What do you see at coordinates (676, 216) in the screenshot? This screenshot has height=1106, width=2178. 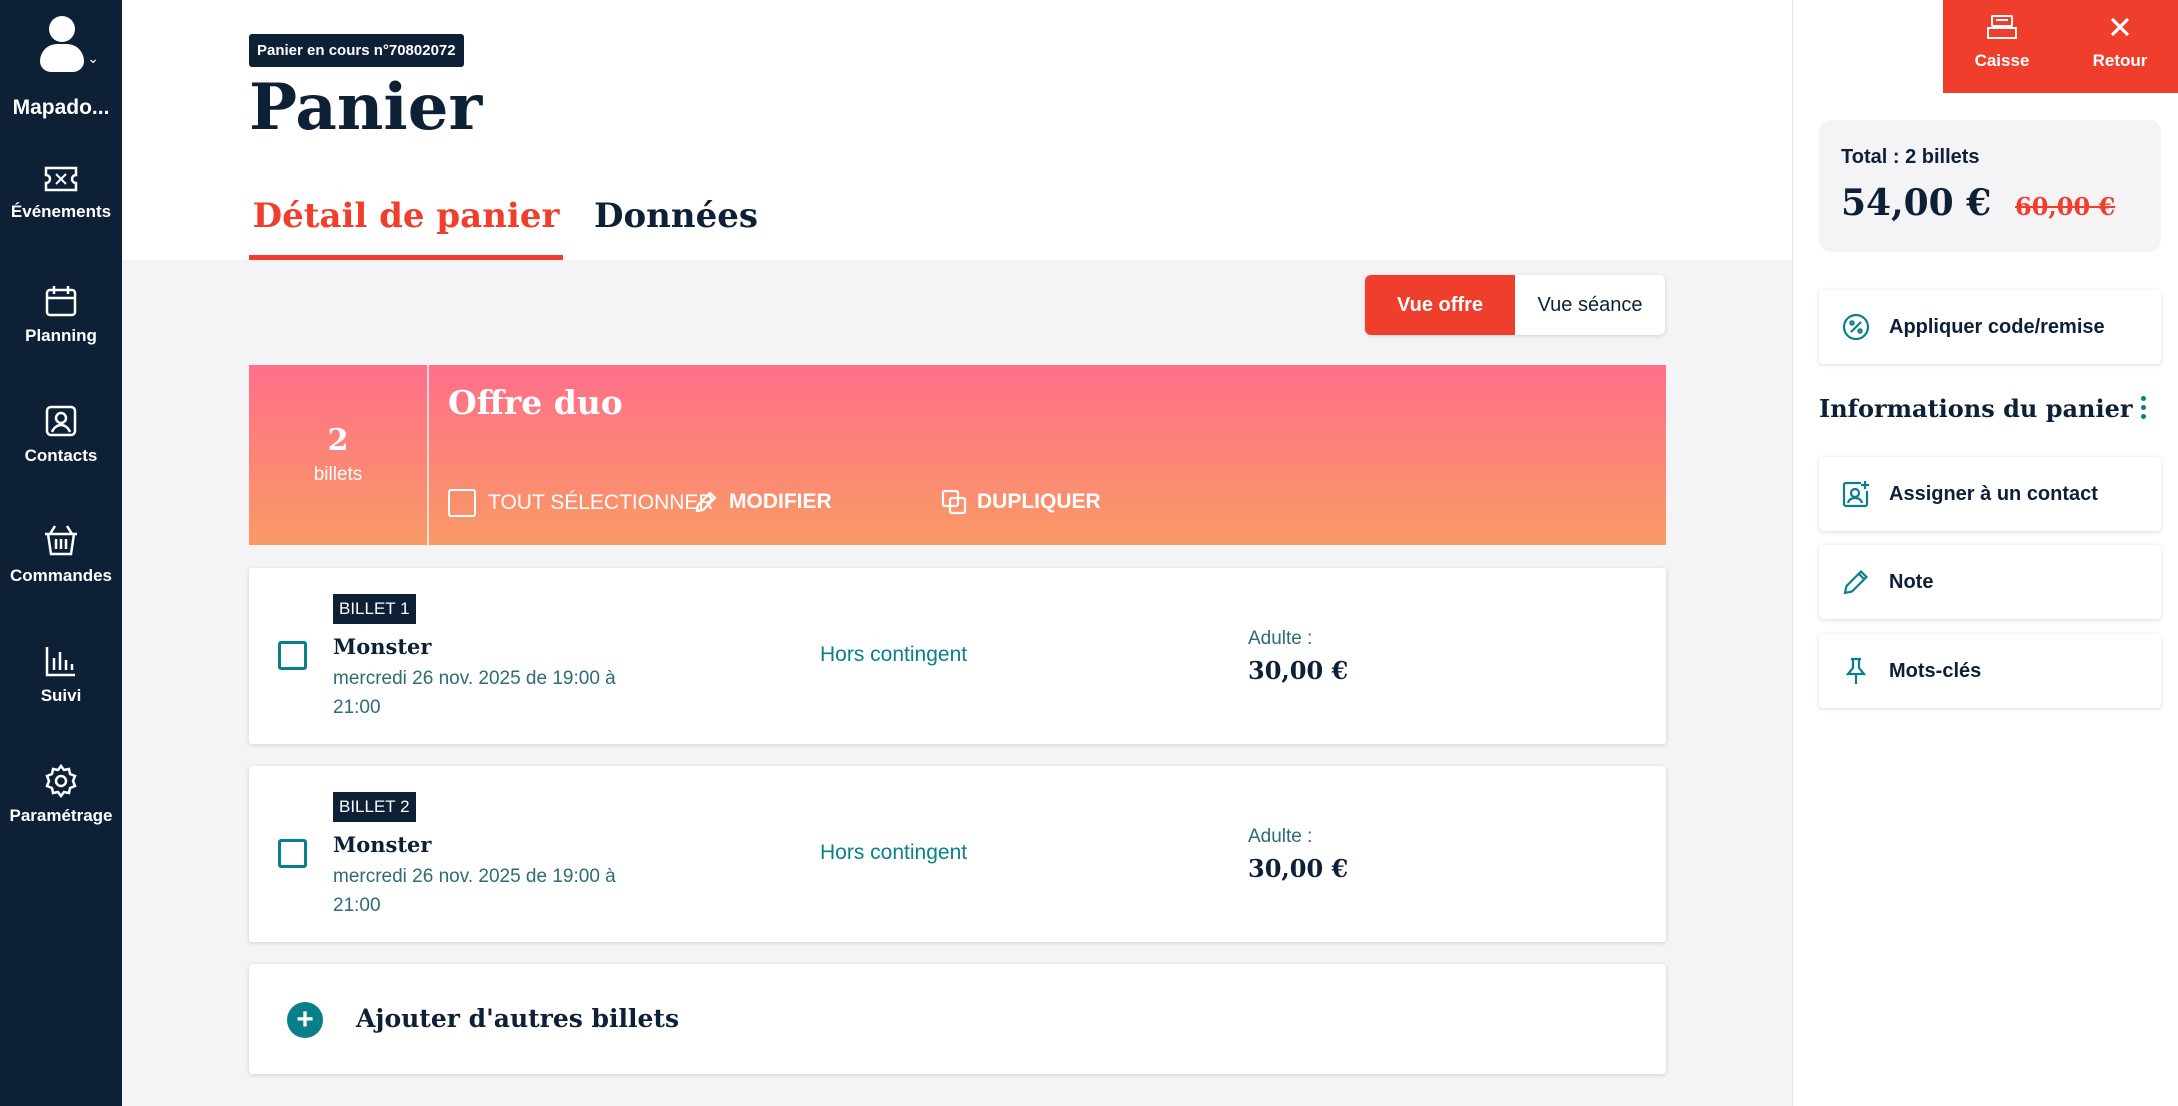 I see `tab-data: Données` at bounding box center [676, 216].